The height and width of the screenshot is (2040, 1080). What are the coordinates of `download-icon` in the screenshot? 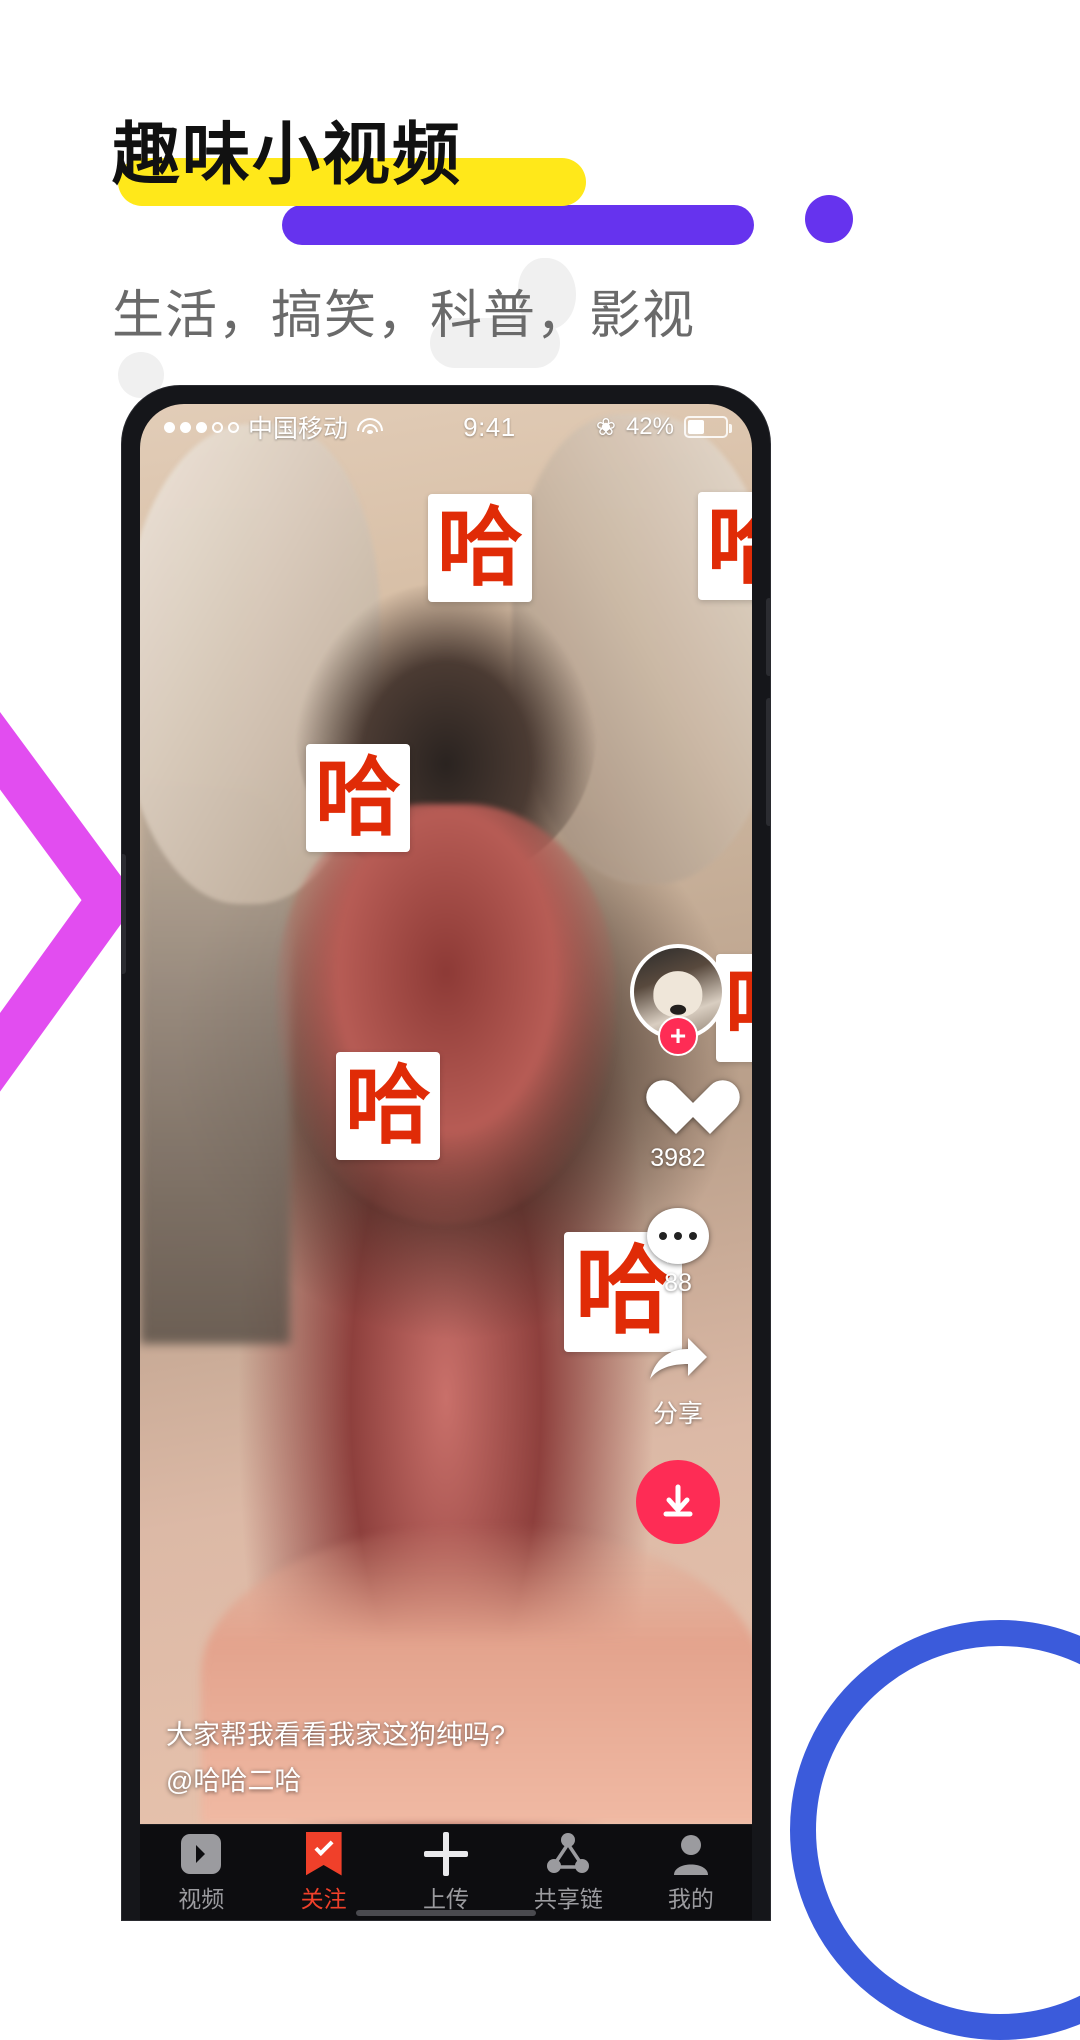 It's located at (678, 1502).